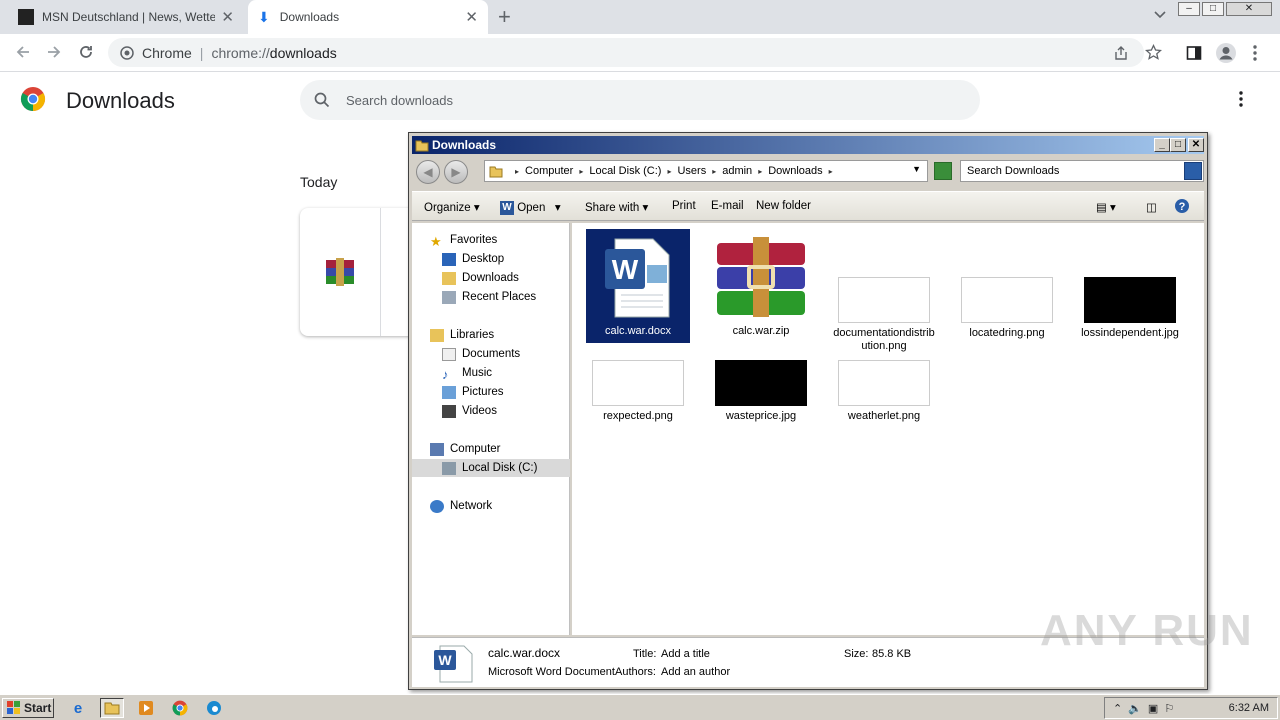 This screenshot has height=720, width=1280. What do you see at coordinates (761, 278) in the screenshot?
I see `winrar-archive-icon` at bounding box center [761, 278].